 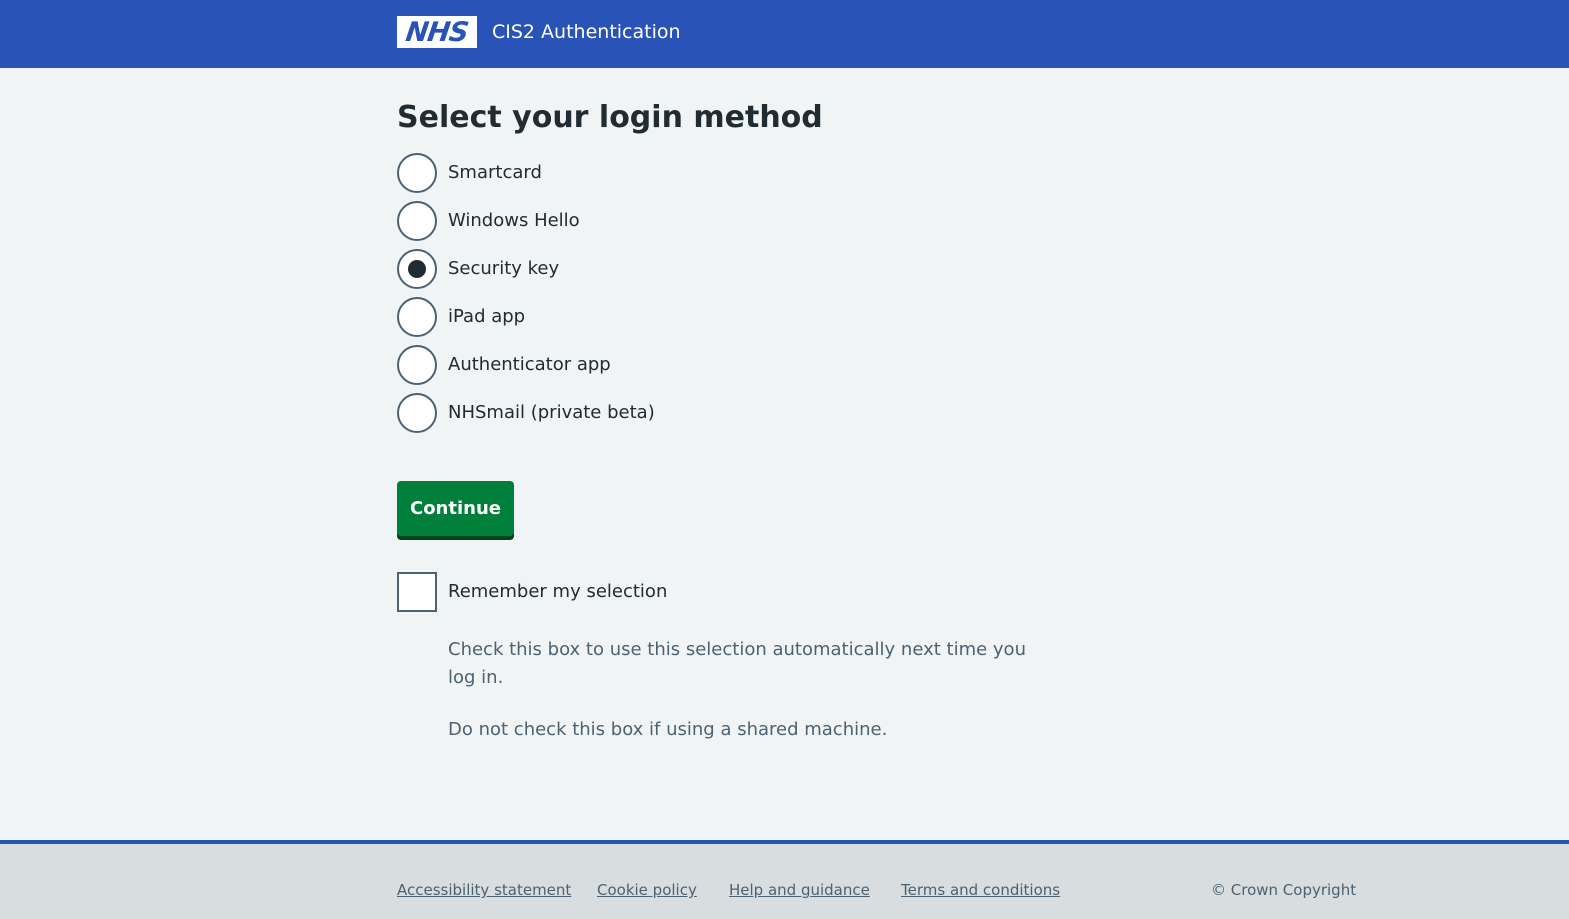 I want to click on radio-label: Security key, so click(x=503, y=269).